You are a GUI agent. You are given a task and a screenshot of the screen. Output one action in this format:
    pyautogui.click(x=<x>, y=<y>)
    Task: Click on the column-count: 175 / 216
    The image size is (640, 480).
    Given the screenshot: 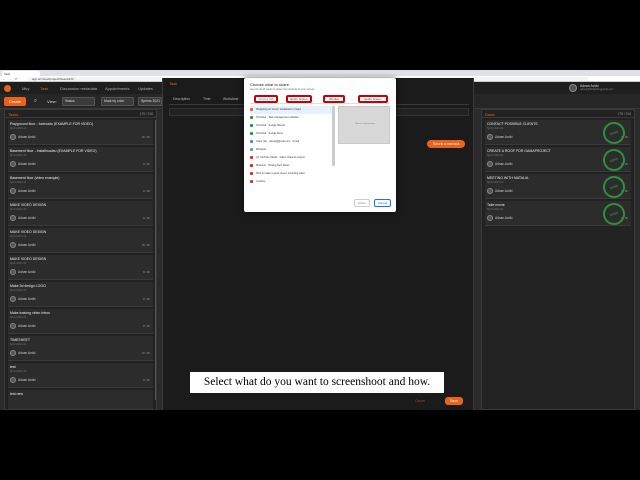 What is the action you would take?
    pyautogui.click(x=624, y=114)
    